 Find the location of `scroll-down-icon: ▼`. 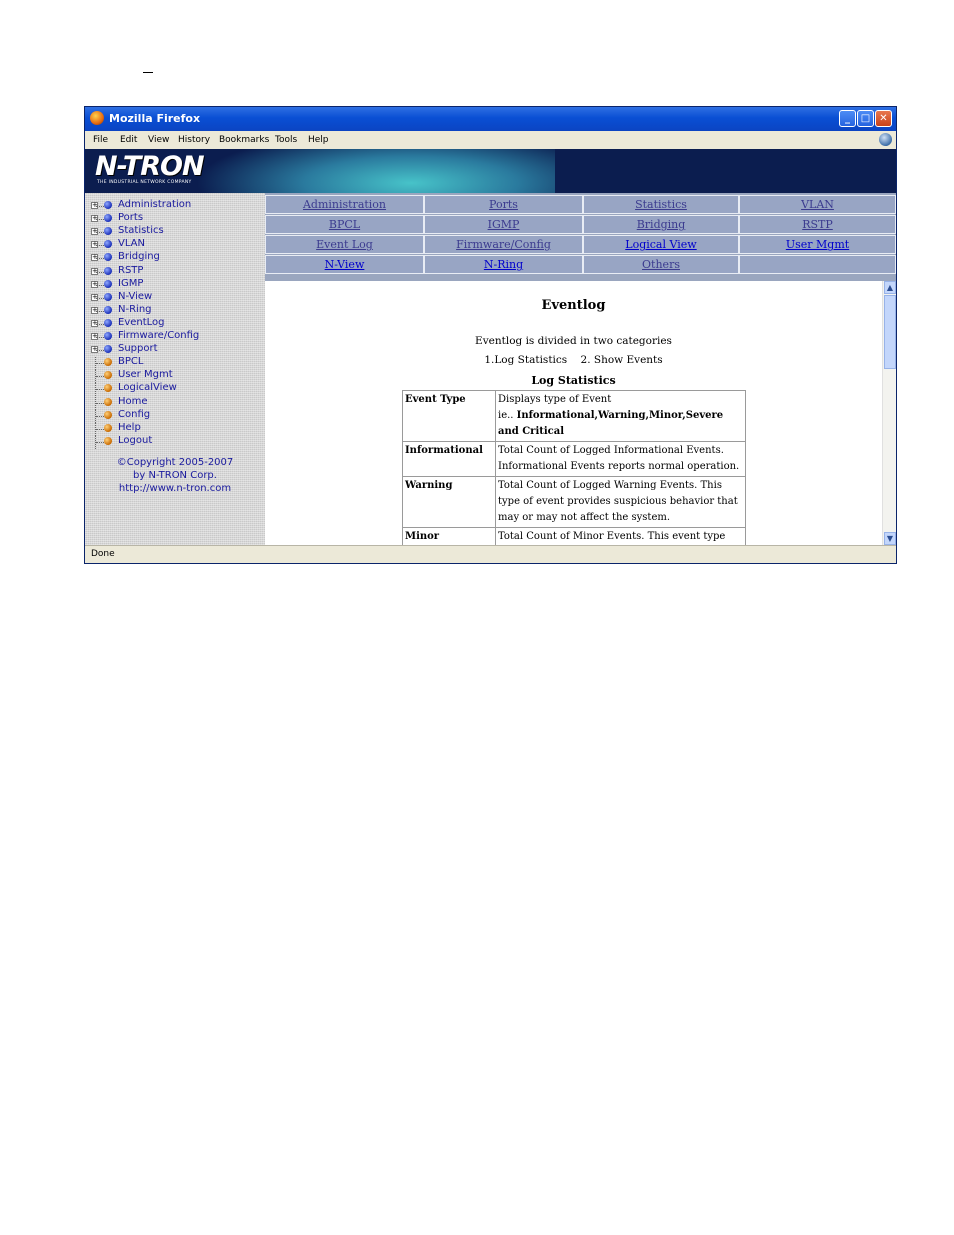

scroll-down-icon: ▼ is located at coordinates (890, 538).